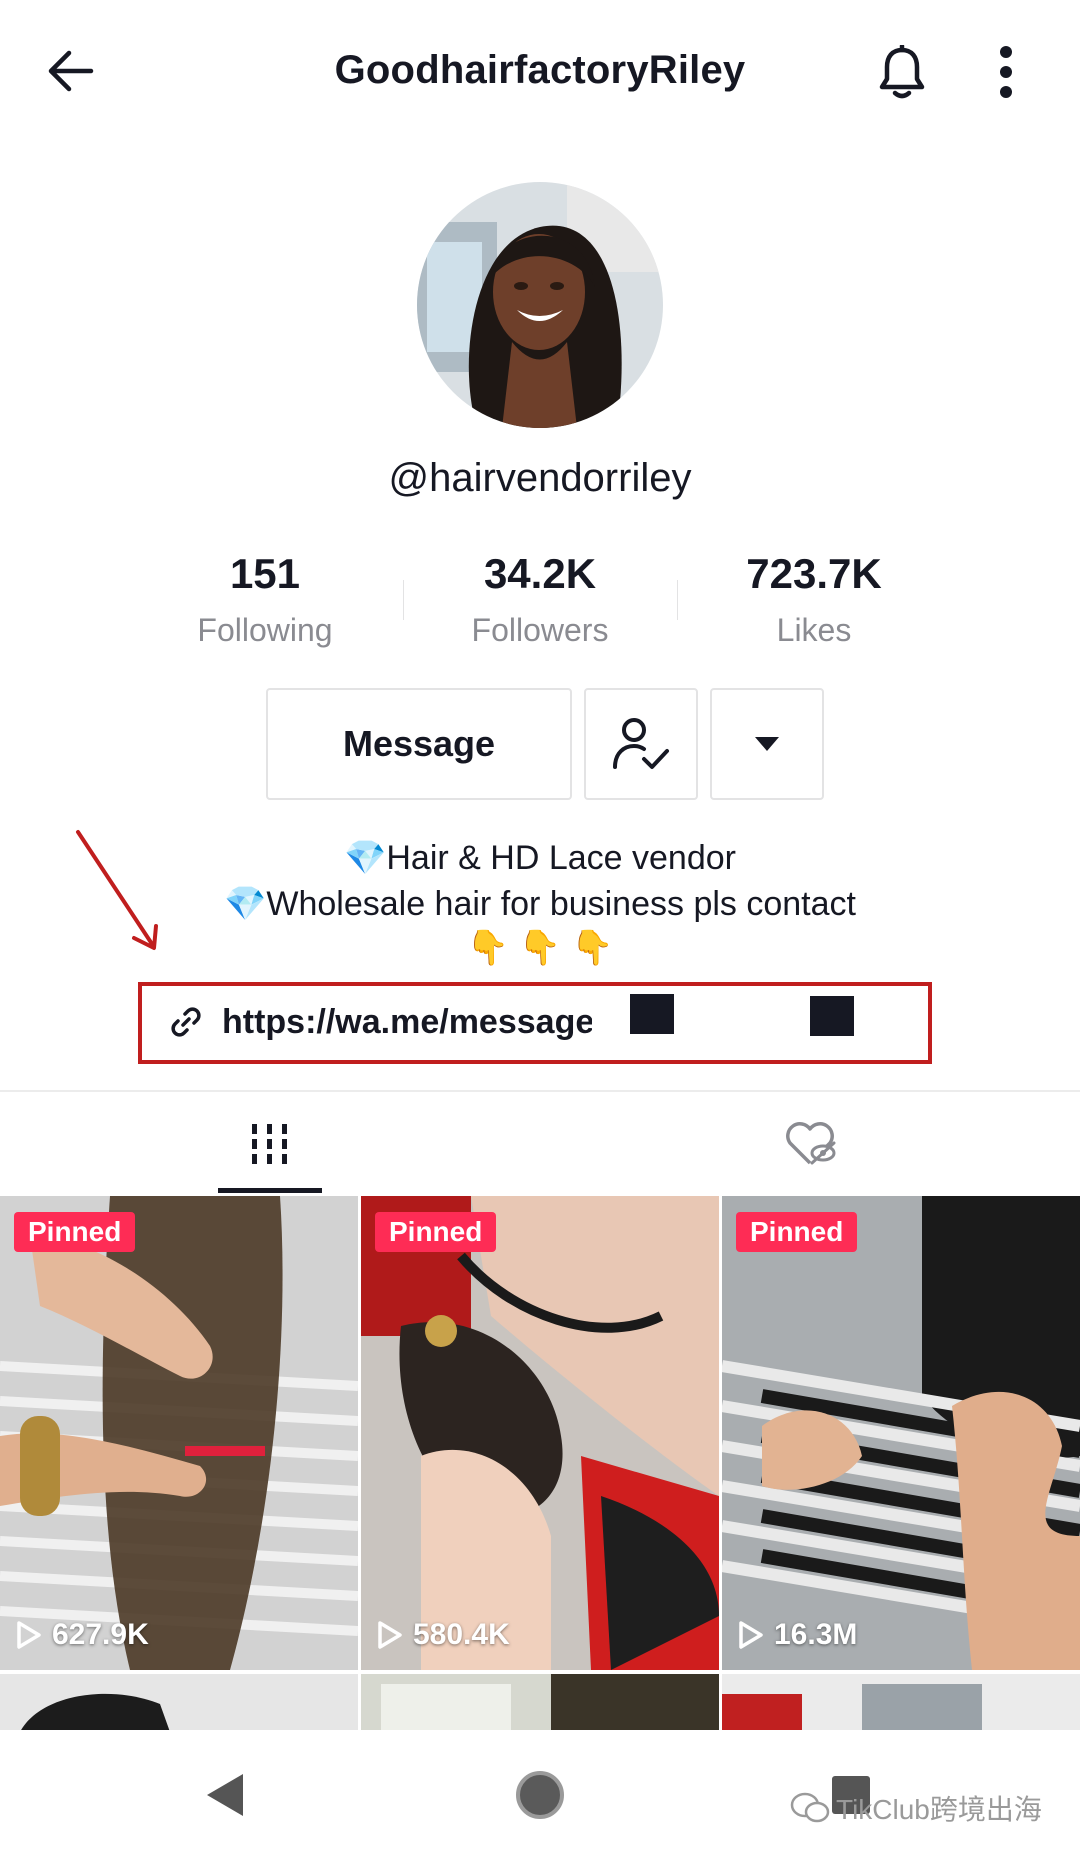  What do you see at coordinates (100, 1634) in the screenshot?
I see `view-count-text: 627.9K` at bounding box center [100, 1634].